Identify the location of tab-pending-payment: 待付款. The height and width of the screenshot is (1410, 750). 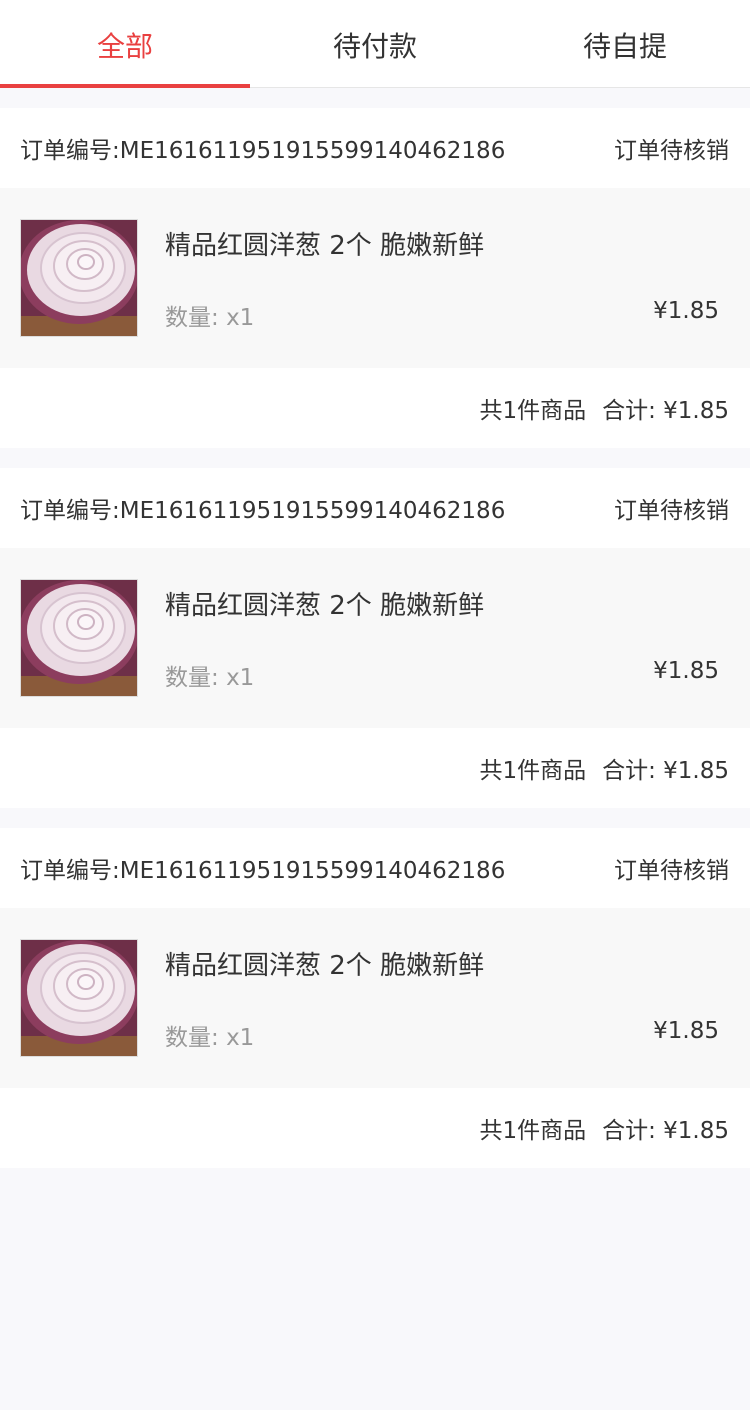
(375, 43).